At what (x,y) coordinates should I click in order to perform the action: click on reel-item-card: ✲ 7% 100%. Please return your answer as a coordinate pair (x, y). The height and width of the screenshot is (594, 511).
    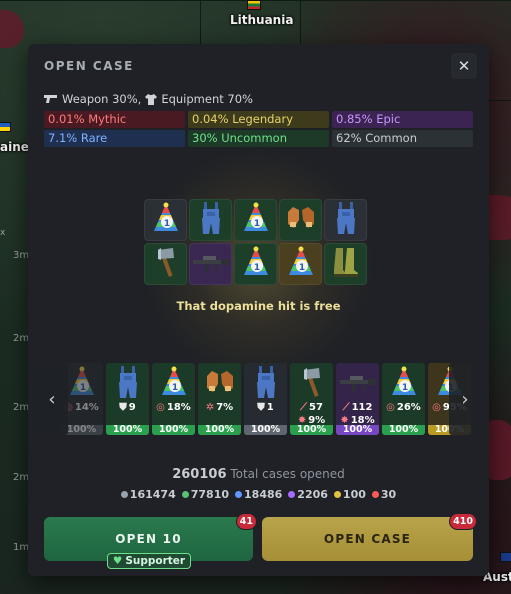
    Looking at the image, I should click on (219, 399).